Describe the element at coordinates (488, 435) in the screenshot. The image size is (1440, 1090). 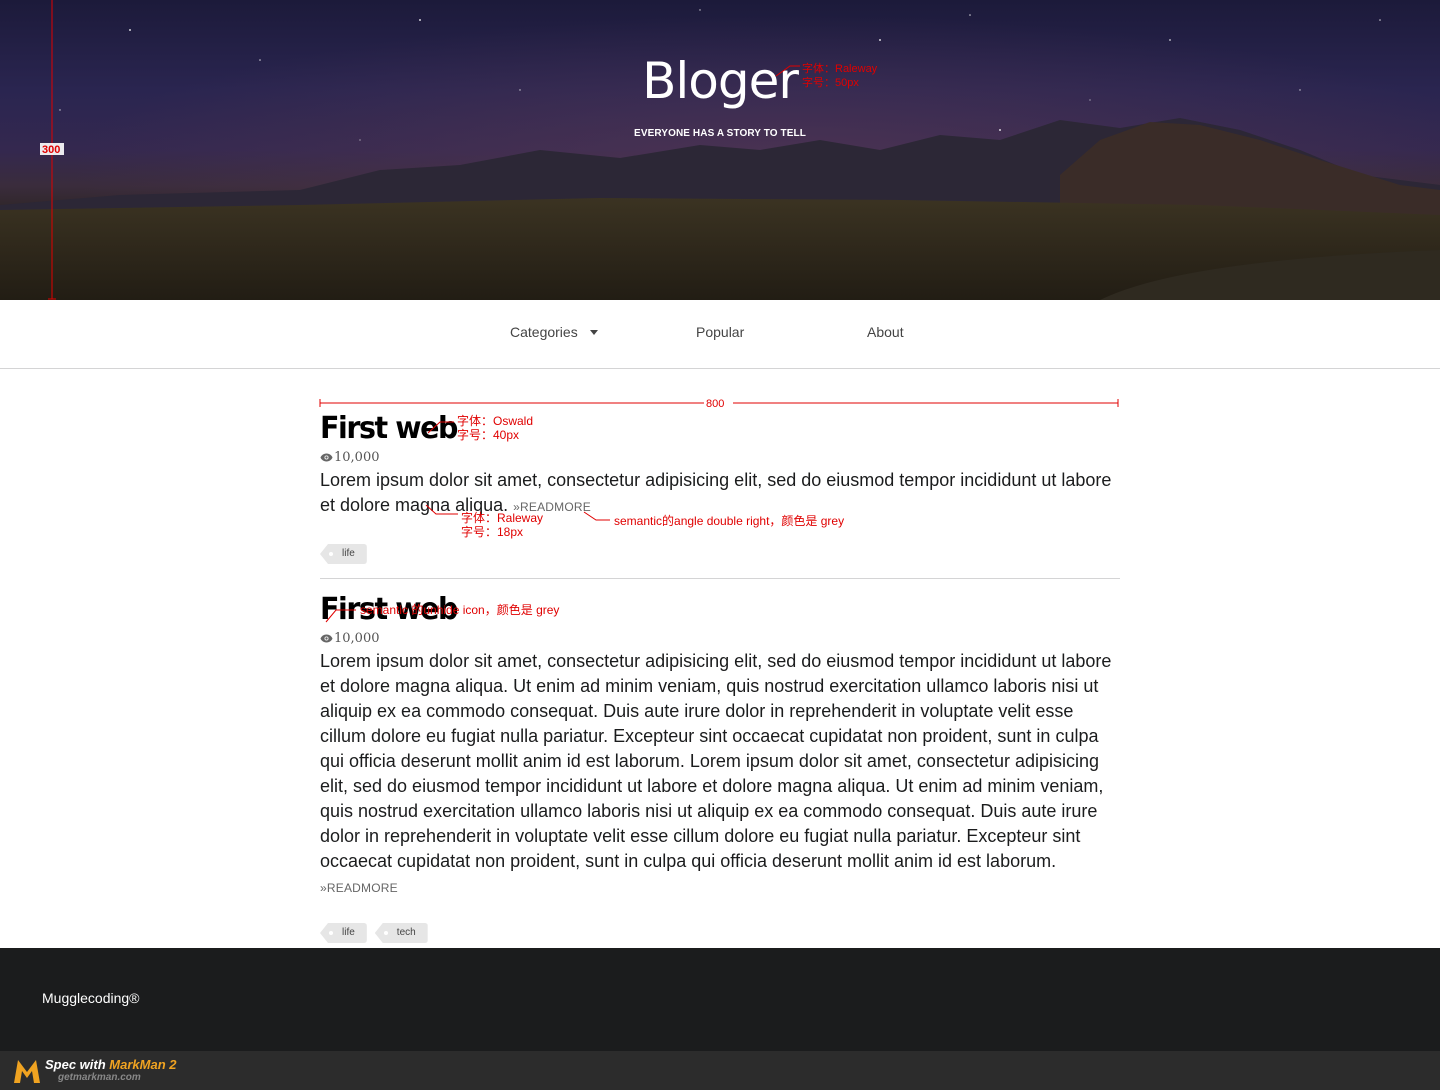
I see `spec-post-title-size: 字号：40px` at that location.